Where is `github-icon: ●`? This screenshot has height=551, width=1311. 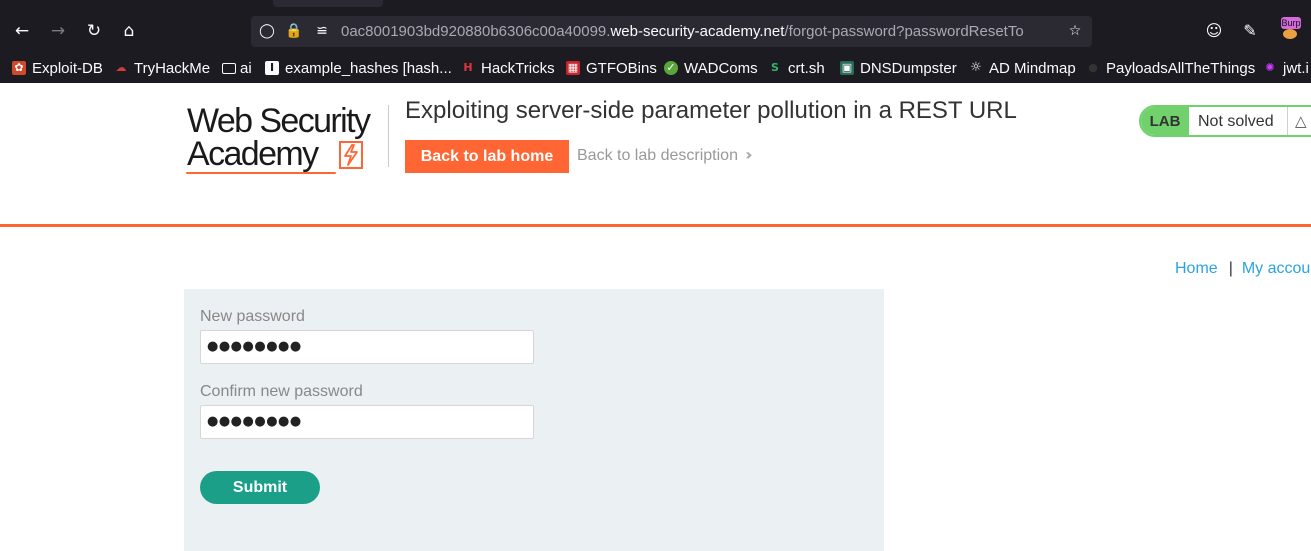 github-icon: ● is located at coordinates (1093, 67).